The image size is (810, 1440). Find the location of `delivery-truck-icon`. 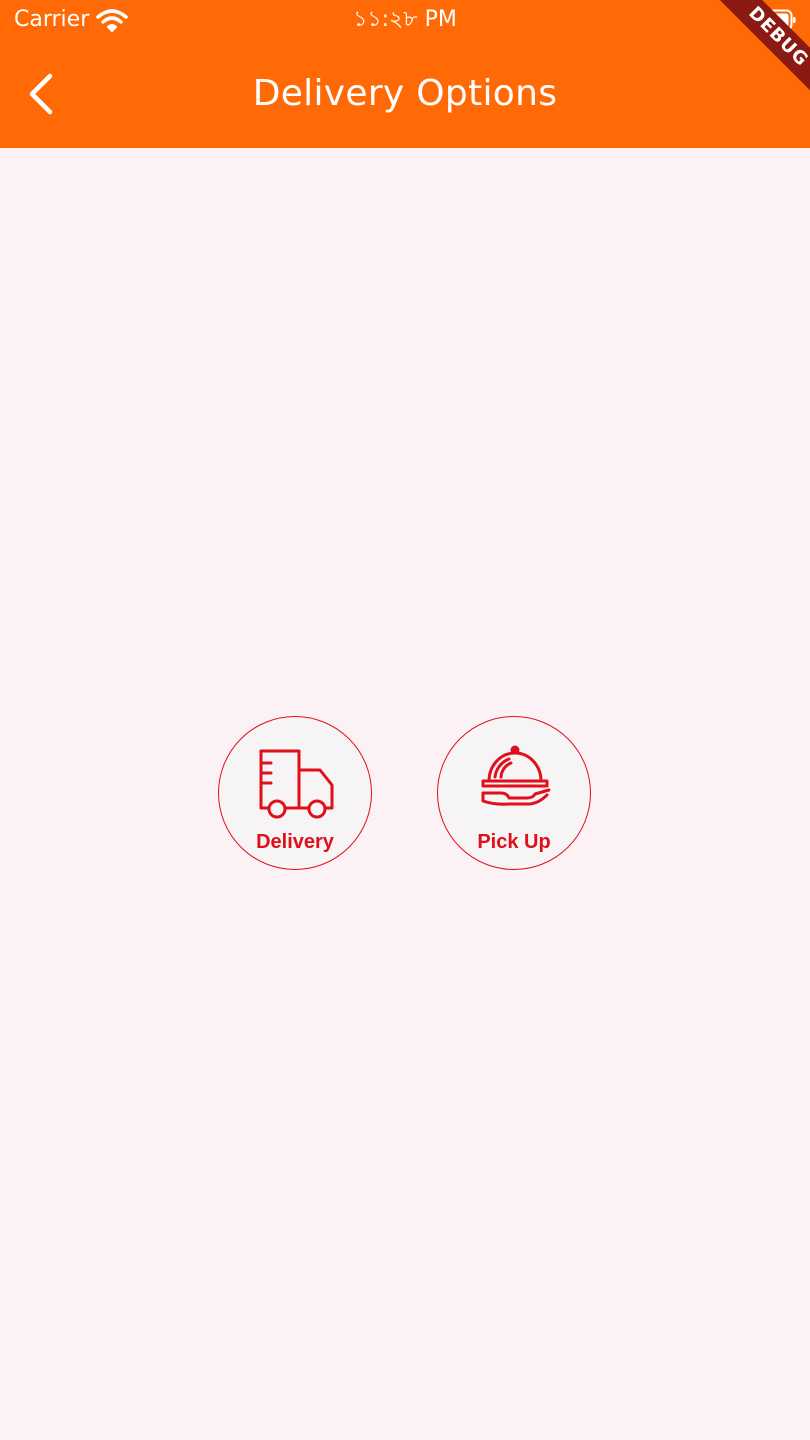

delivery-truck-icon is located at coordinates (296, 784).